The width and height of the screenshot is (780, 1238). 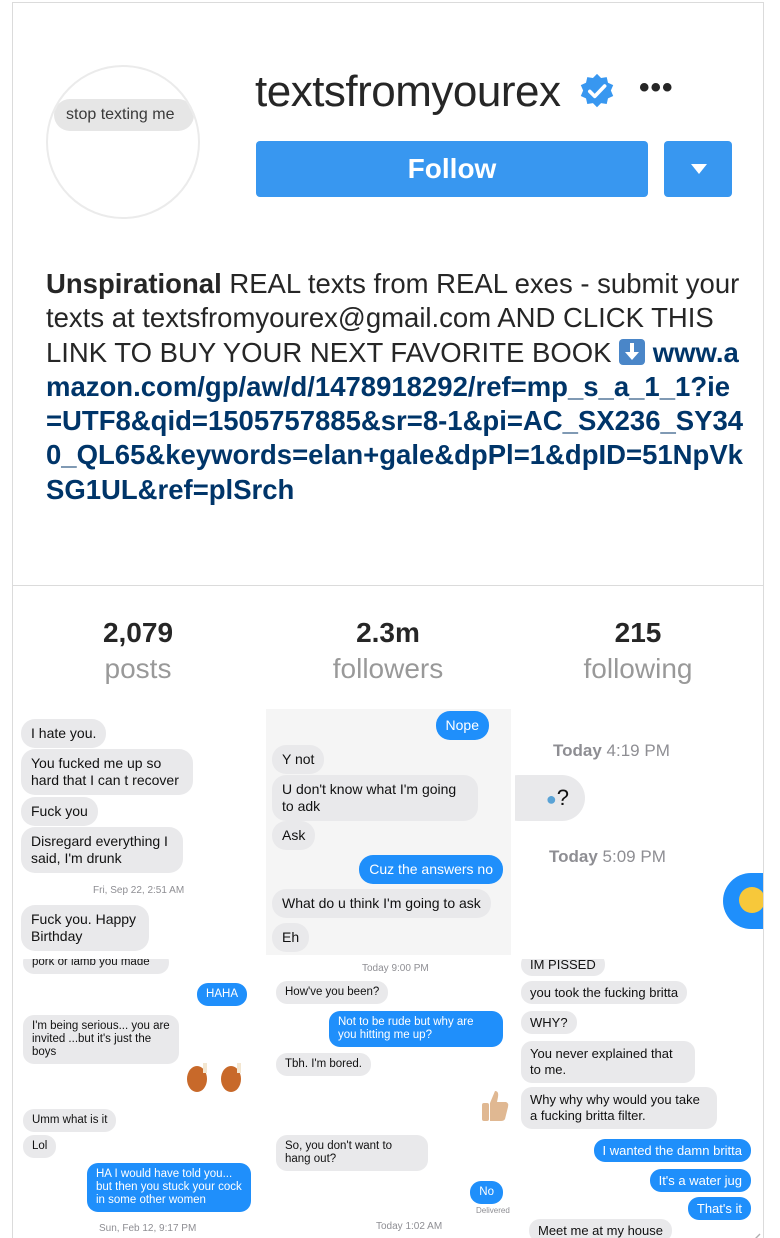 What do you see at coordinates (217, 1081) in the screenshot?
I see `drumstick-emoji-icon` at bounding box center [217, 1081].